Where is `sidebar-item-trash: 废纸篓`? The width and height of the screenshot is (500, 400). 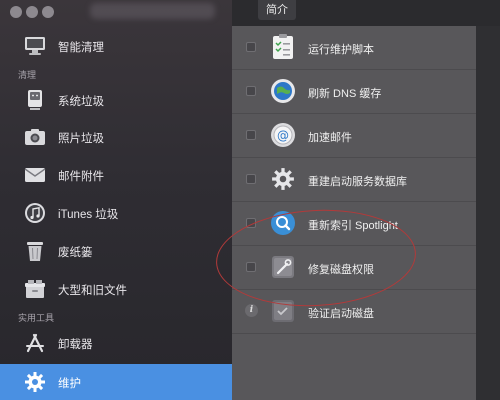
sidebar-item-trash: 废纸篓 is located at coordinates (116, 251).